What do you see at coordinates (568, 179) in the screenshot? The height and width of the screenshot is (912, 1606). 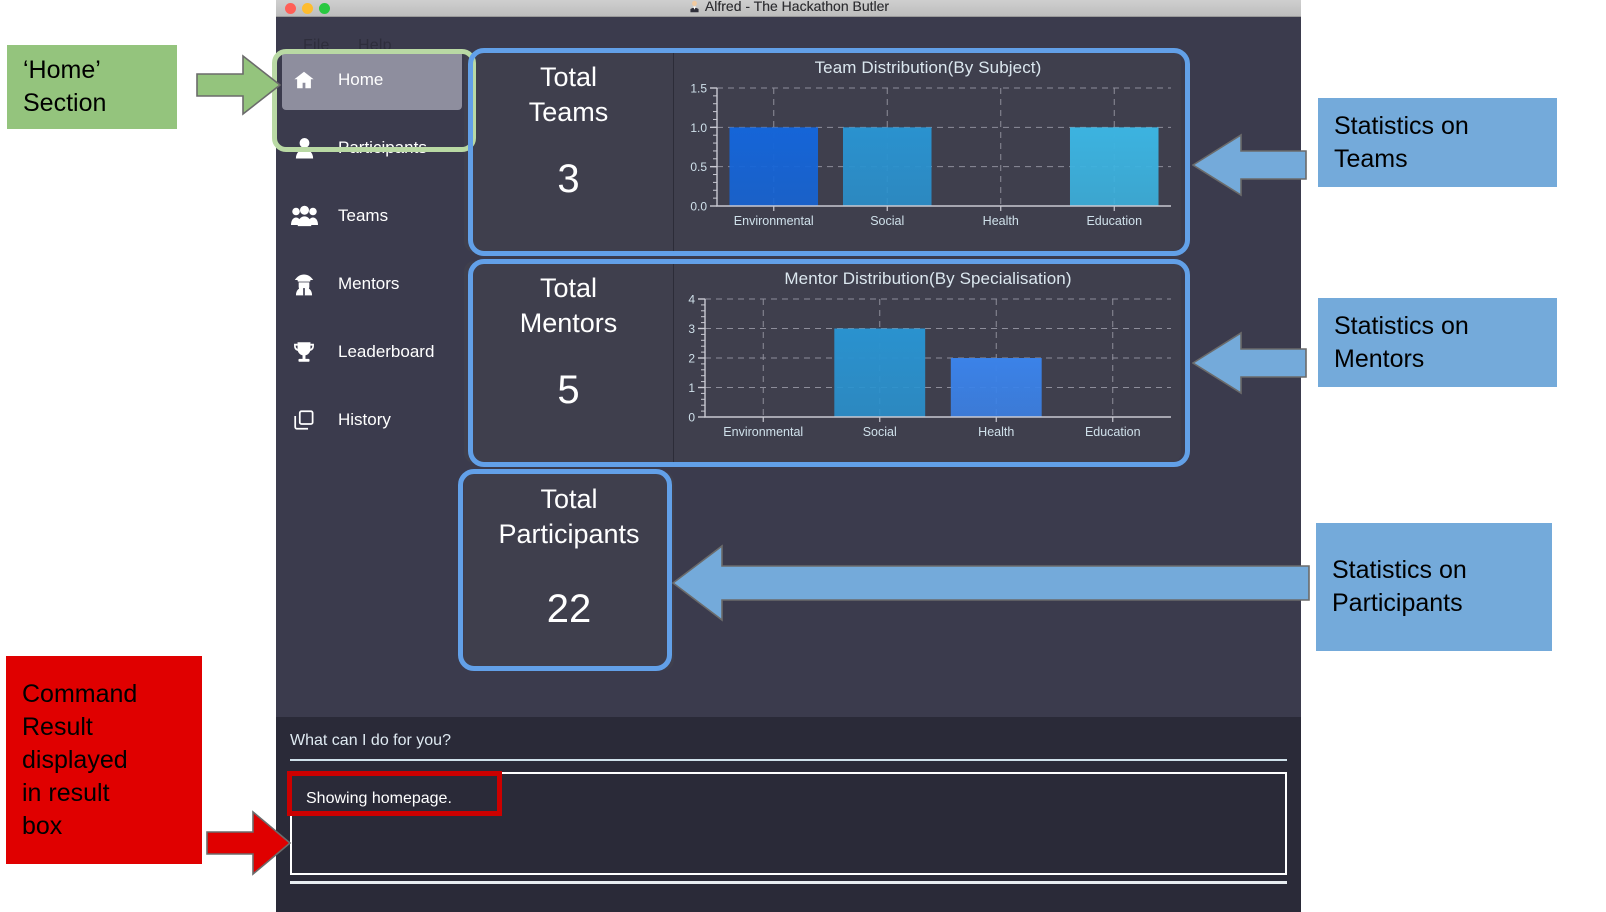 I see `total-teams-value: 3` at bounding box center [568, 179].